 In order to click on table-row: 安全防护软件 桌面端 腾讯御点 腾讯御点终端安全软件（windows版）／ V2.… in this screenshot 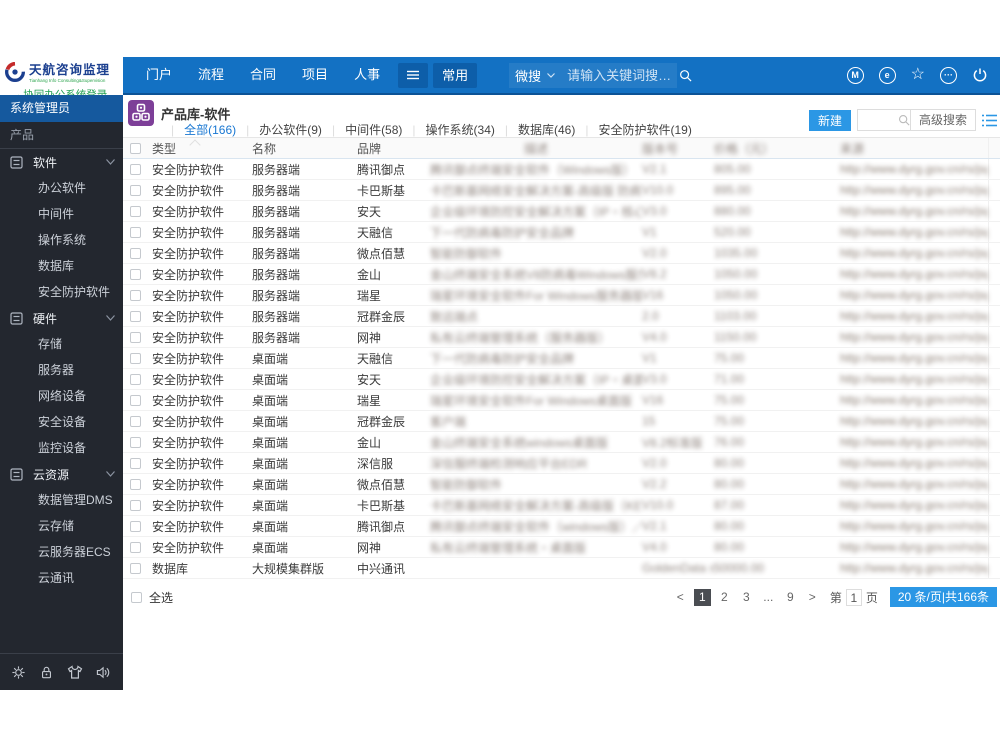, I will do `click(561, 526)`.